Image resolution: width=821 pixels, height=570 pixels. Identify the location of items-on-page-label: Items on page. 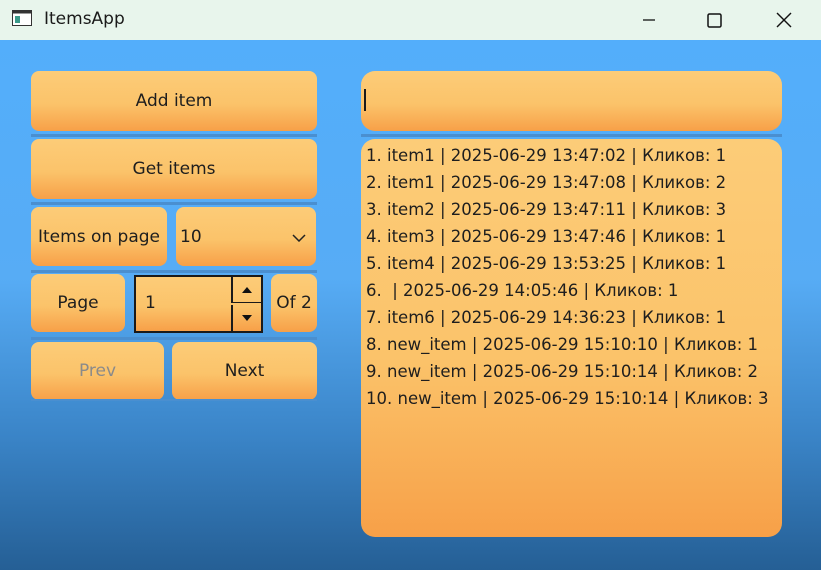
(99, 236).